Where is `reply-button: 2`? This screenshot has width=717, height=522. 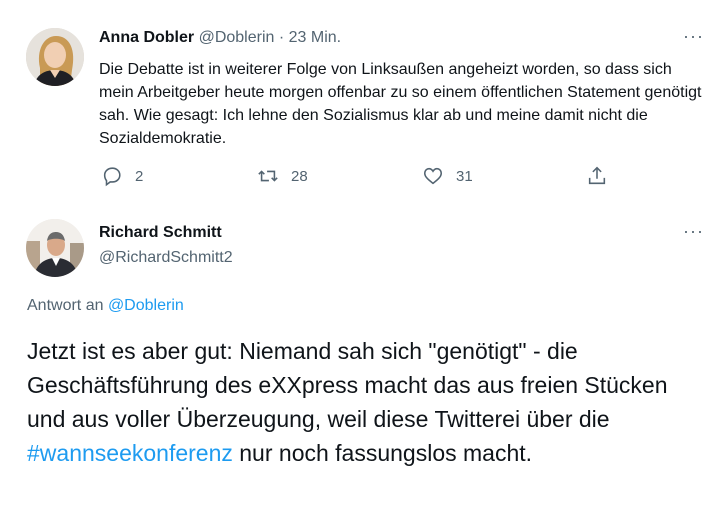
reply-button: 2 is located at coordinates (122, 176).